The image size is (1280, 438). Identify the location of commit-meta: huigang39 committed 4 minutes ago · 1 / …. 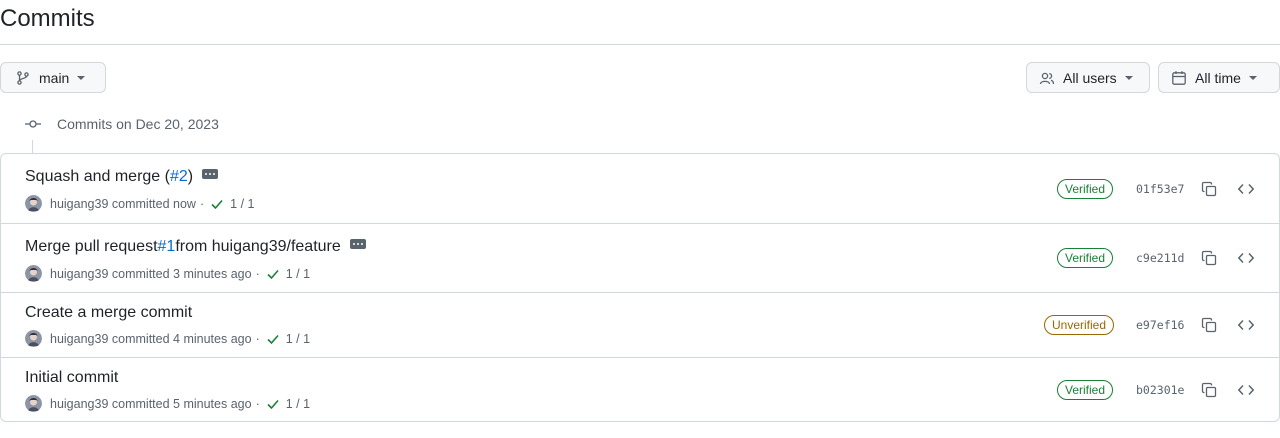
(167, 338).